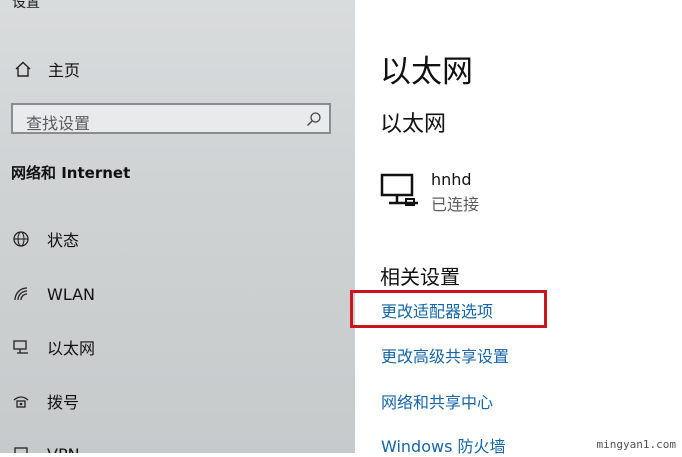 The height and width of the screenshot is (457, 682). I want to click on watermark: mingyan1.com, so click(636, 444).